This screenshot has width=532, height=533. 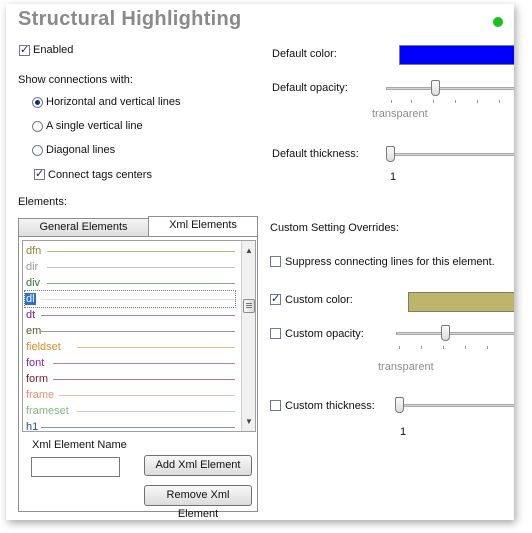 What do you see at coordinates (498, 22) in the screenshot?
I see `status-indicator-icon` at bounding box center [498, 22].